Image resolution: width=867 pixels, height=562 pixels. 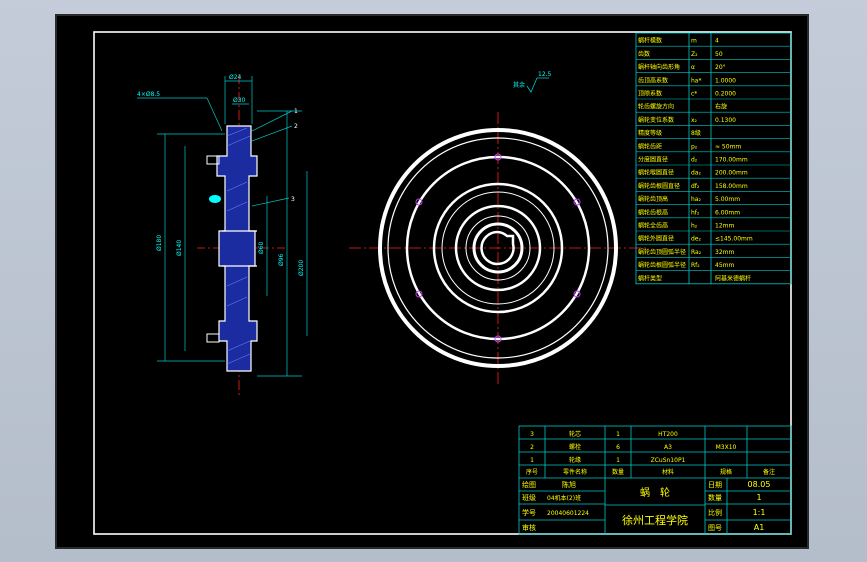 What do you see at coordinates (633, 447) in the screenshot?
I see `bom-rows: 3 轮芯 1 HT200 2 螺栓 6 A3 M3X10 1 轮缘 1 ZCuSn10P1` at bounding box center [633, 447].